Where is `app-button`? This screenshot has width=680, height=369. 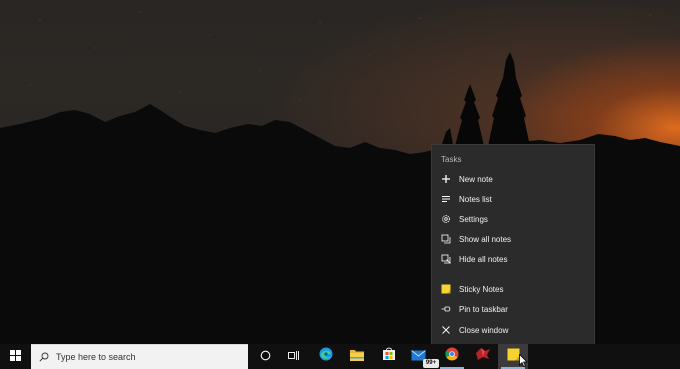 app-button is located at coordinates (483, 356).